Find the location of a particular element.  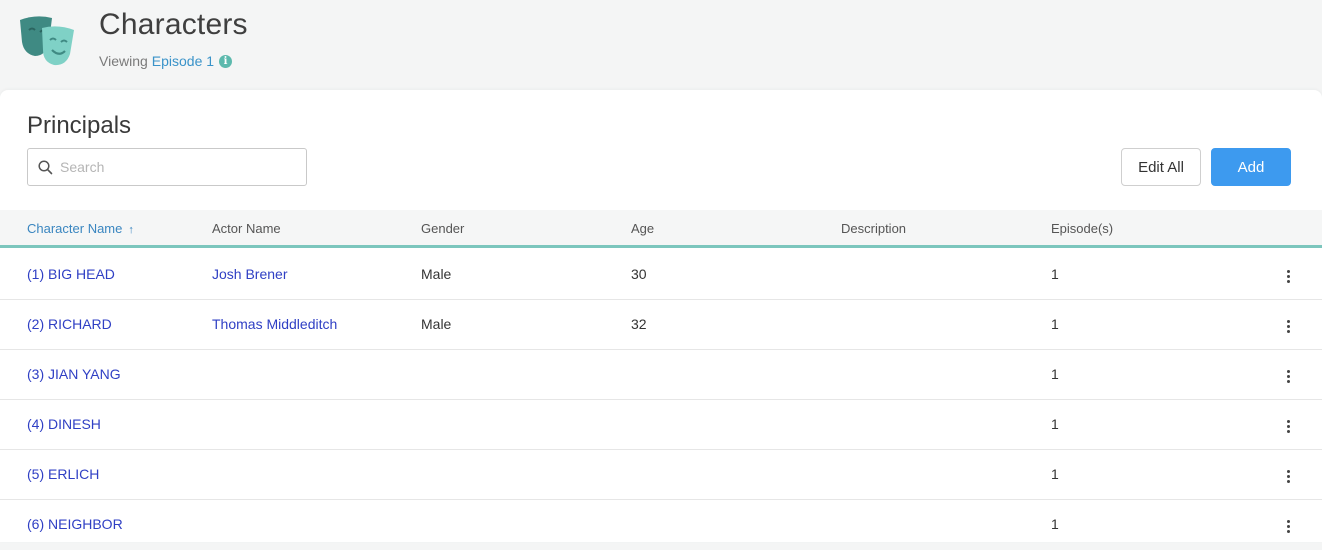

age-cell: 32 is located at coordinates (639, 324).